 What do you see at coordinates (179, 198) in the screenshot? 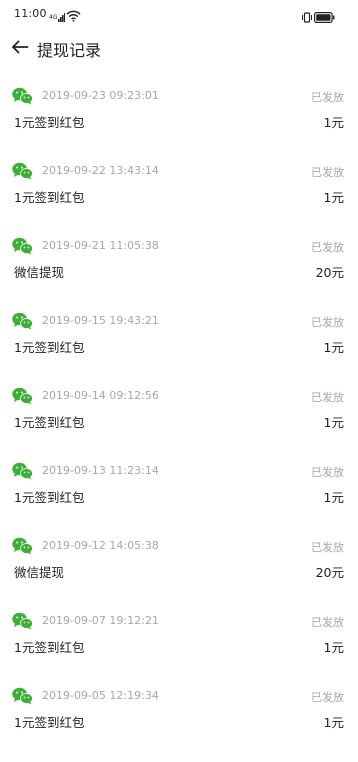
I see `record-item: 2019-09-22 13:43:14 已发放 1元签到红包 1元` at bounding box center [179, 198].